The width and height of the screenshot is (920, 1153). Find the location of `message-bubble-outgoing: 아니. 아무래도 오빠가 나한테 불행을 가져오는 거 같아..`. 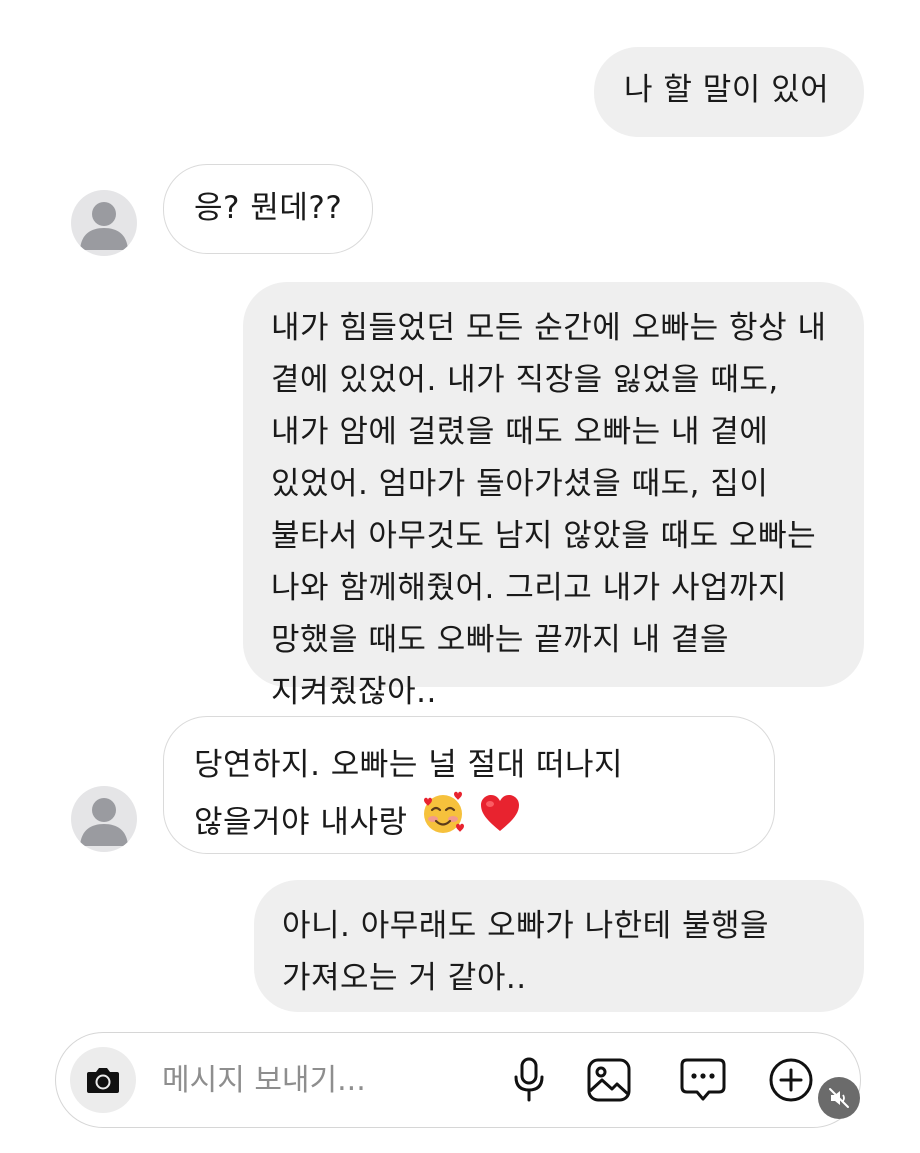

message-bubble-outgoing: 아니. 아무래도 오빠가 나한테 불행을 가져오는 거 같아.. is located at coordinates (559, 946).